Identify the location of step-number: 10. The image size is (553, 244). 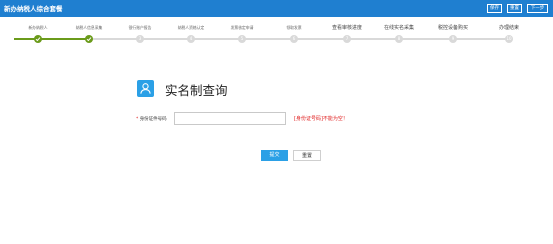
(509, 39).